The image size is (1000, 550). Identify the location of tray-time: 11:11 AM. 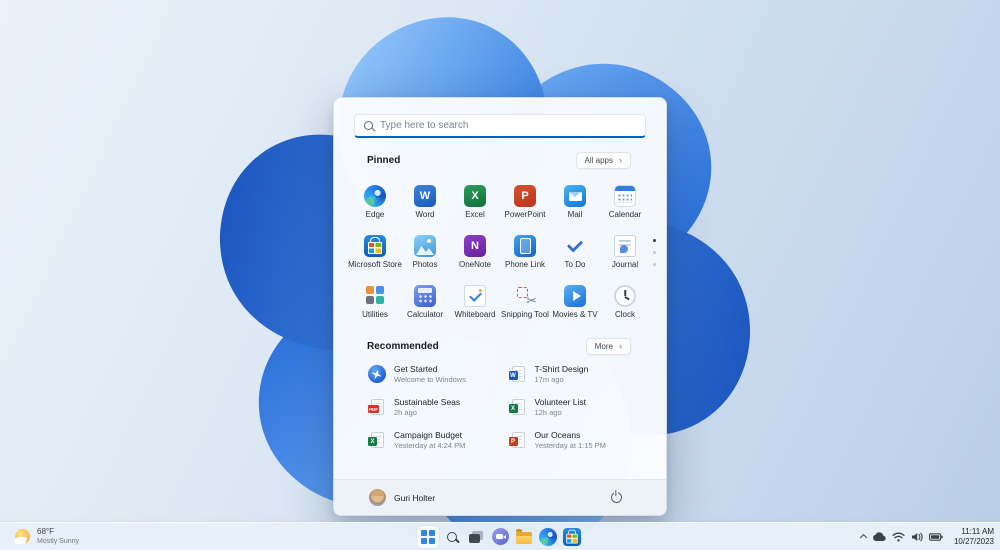
(977, 531).